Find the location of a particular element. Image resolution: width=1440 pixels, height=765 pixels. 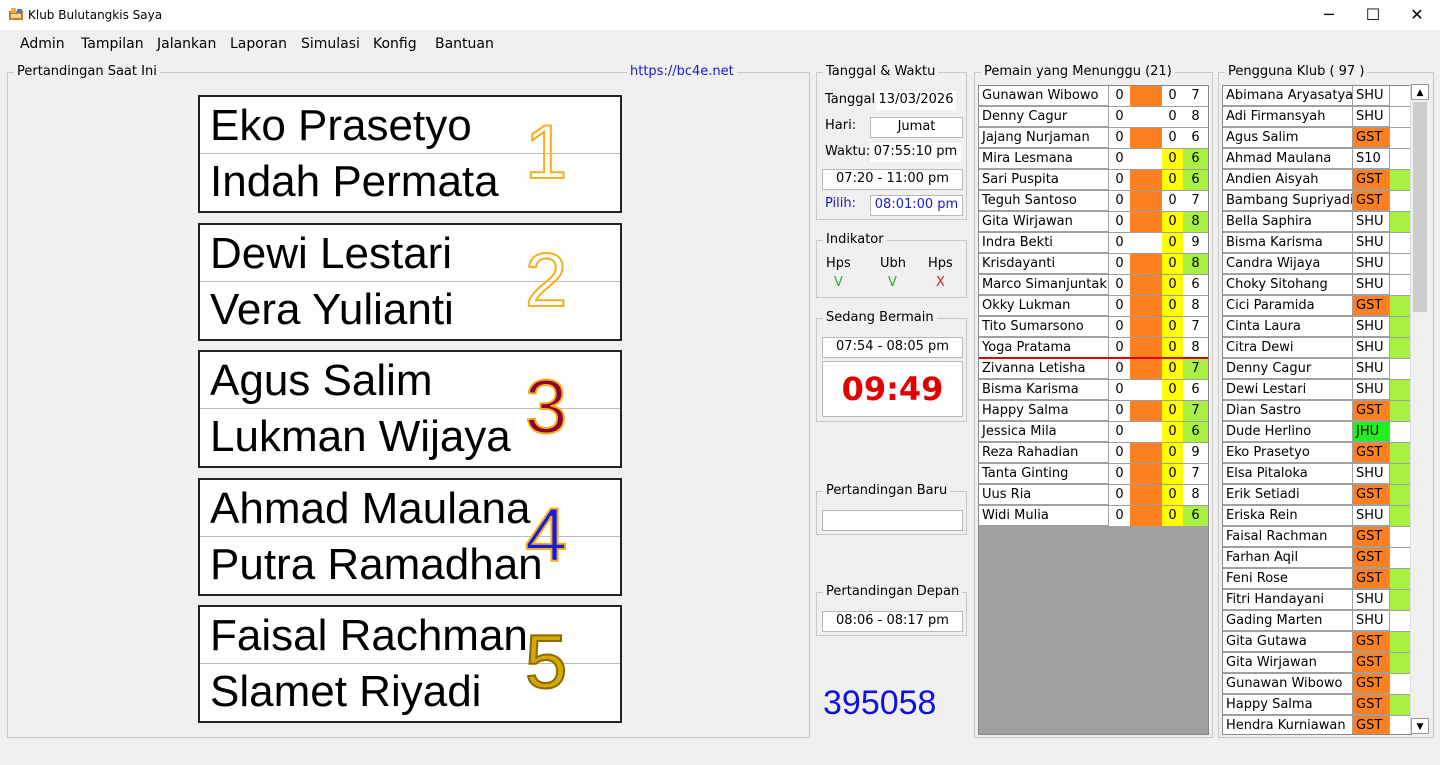

waiting-cell-d: 7 is located at coordinates (1195, 327).